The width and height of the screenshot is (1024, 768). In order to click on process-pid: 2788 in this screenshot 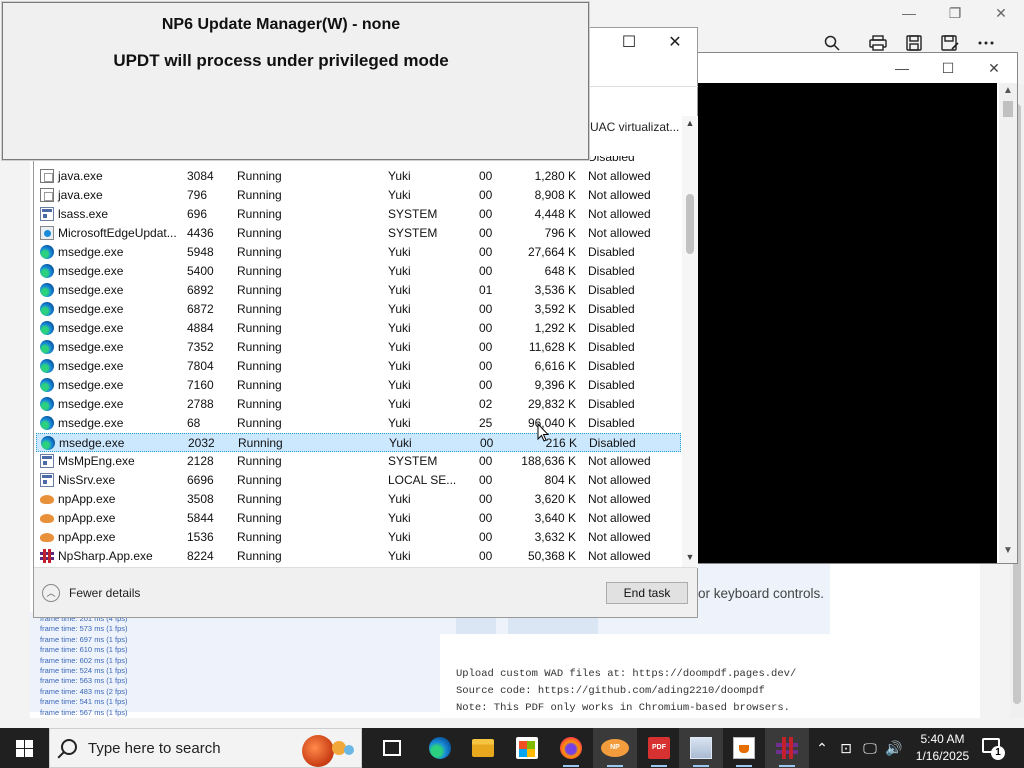, I will do `click(200, 404)`.